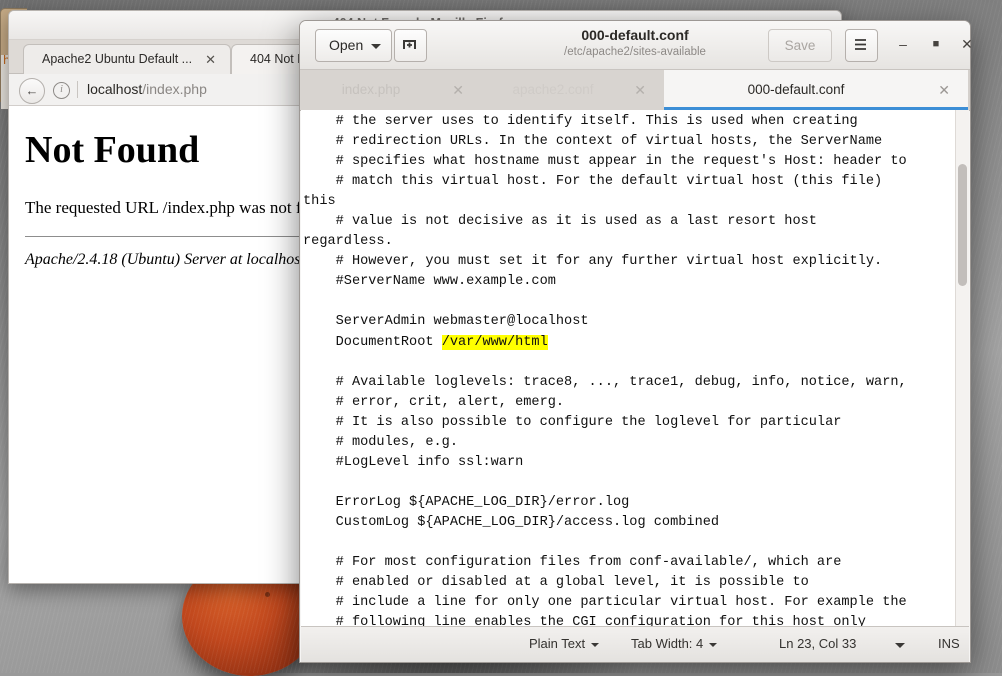 The width and height of the screenshot is (1002, 676). I want to click on gedit-tab-apache2-conf: apache2.conf ✕, so click(573, 90).